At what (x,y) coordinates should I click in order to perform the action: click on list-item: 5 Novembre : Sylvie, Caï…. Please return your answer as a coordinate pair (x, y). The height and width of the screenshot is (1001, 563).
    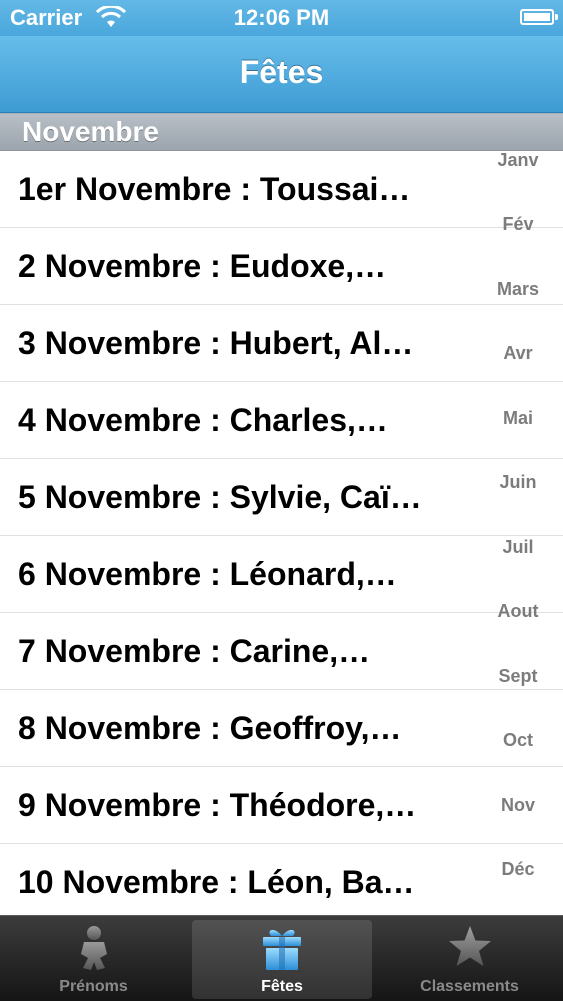
    Looking at the image, I should click on (281, 497).